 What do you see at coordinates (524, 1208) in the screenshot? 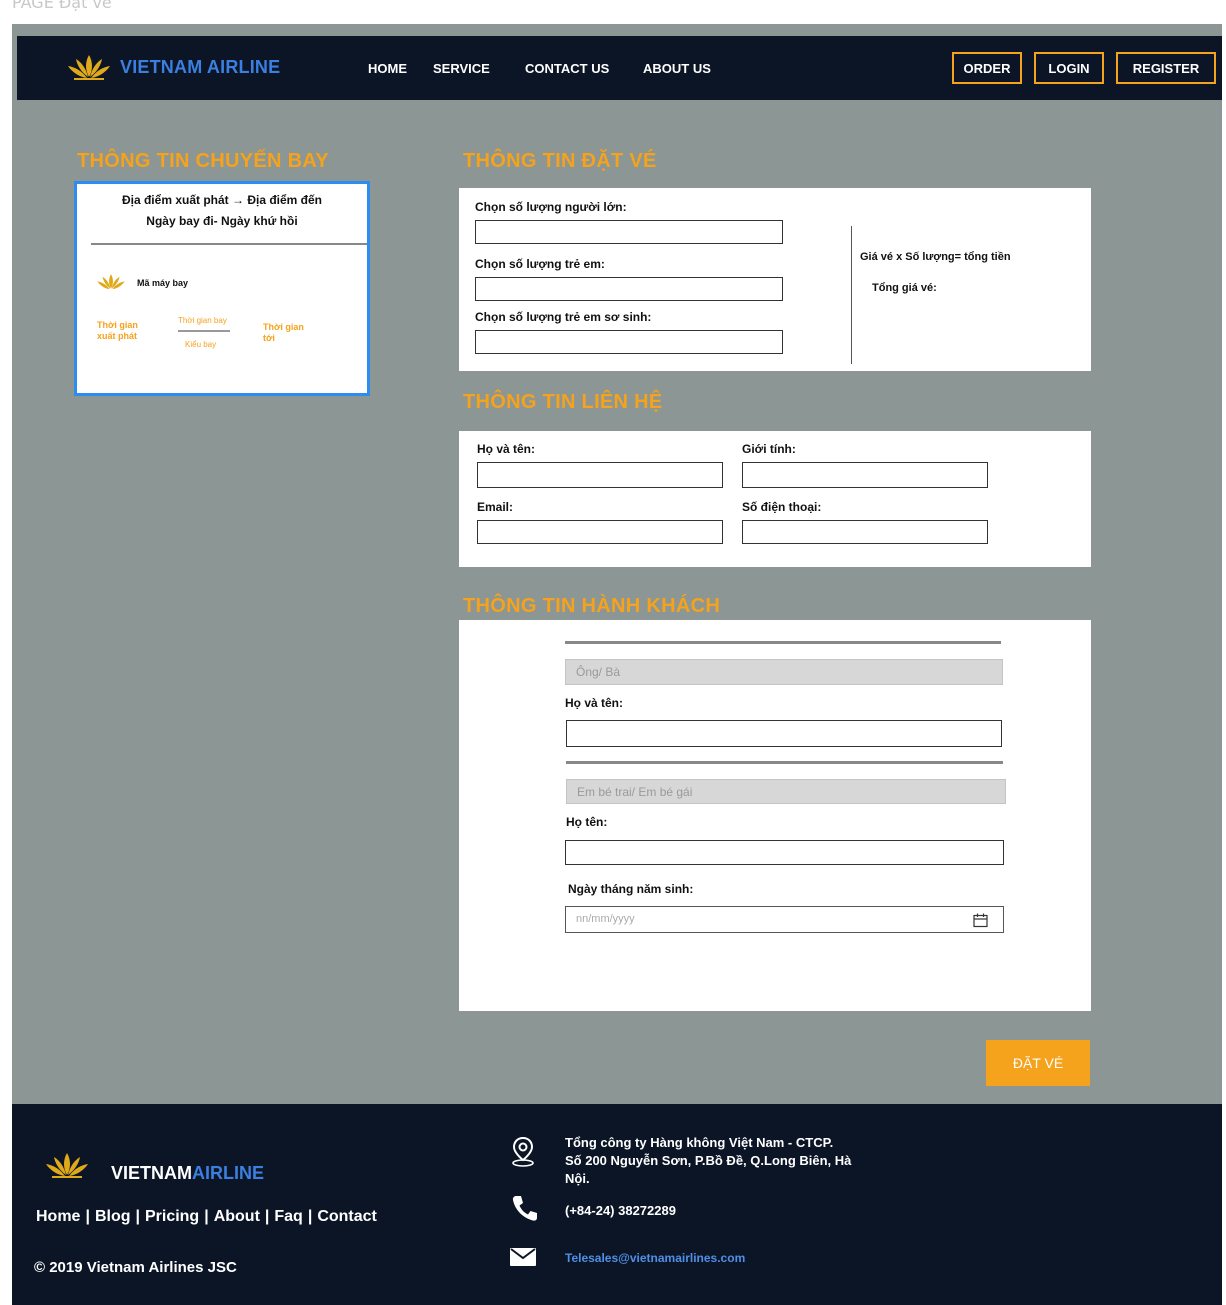
I see `phone-icon` at bounding box center [524, 1208].